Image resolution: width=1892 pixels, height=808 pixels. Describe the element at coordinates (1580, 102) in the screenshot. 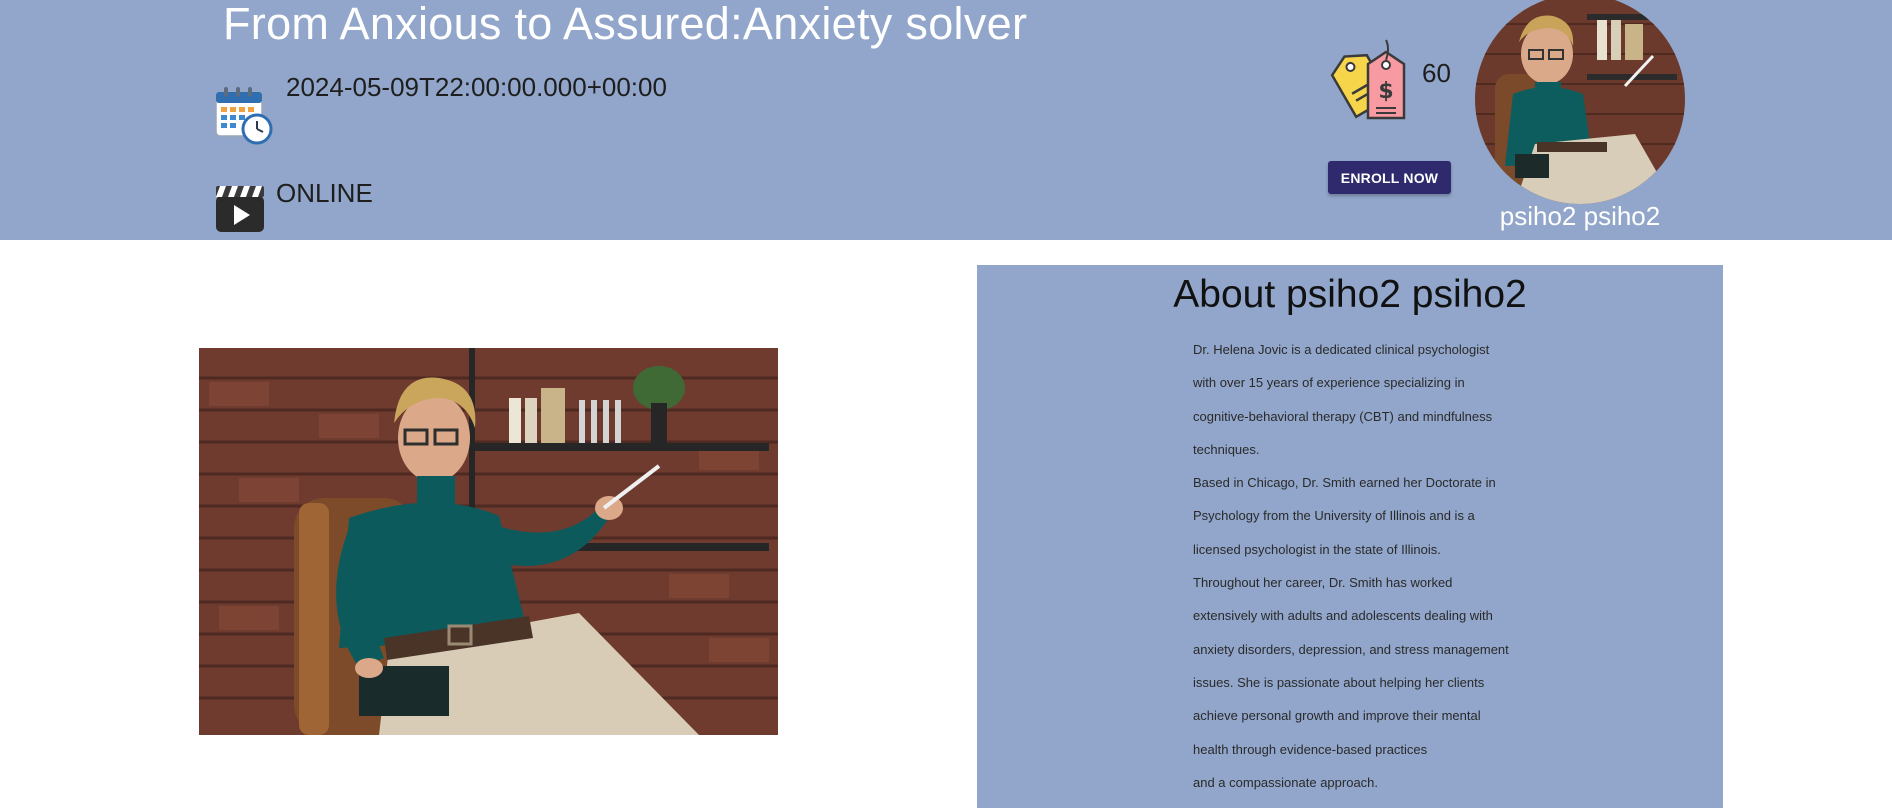

I see `instructor-avatar` at that location.